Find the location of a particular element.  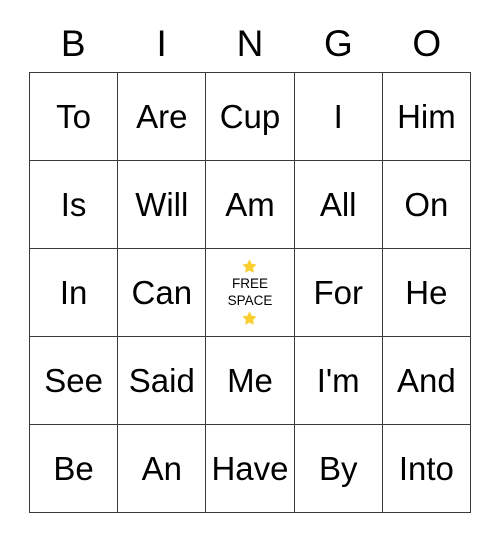

bingo-cell-label: All is located at coordinates (338, 204).